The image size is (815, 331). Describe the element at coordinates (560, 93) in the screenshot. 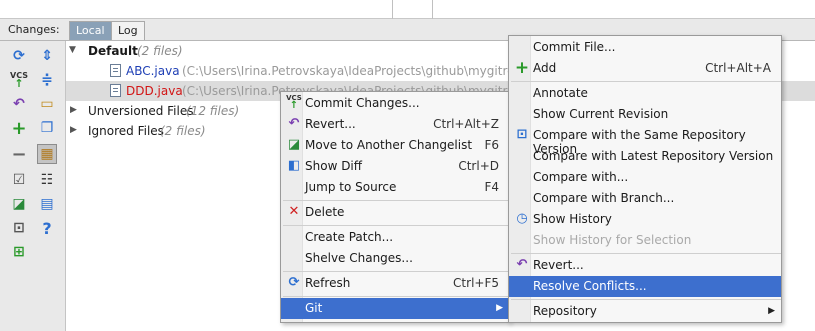

I see `menu-label: Annotate` at that location.